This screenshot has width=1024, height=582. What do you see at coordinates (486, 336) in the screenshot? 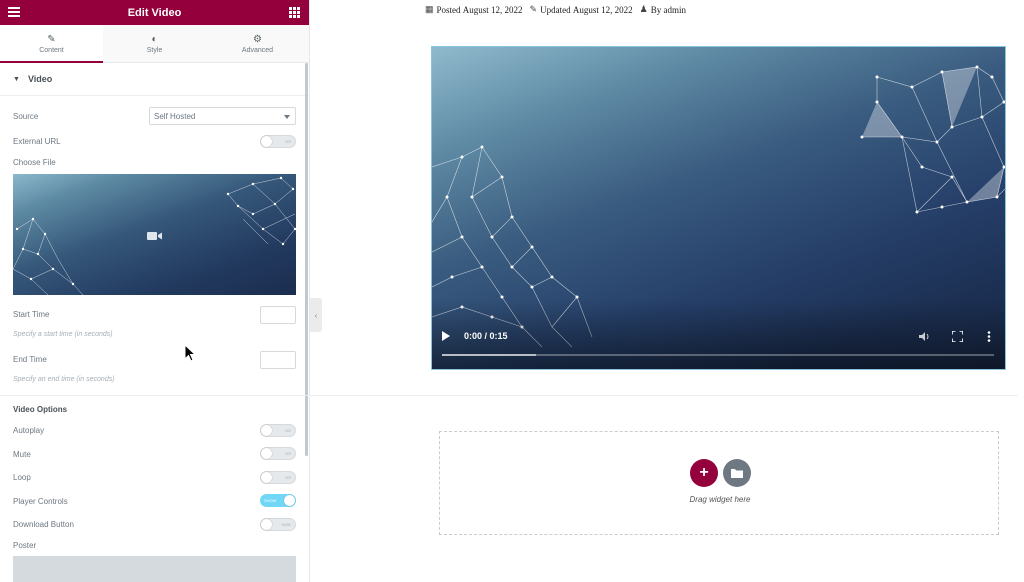
I see `video-time: 0:00 / 0:15` at bounding box center [486, 336].